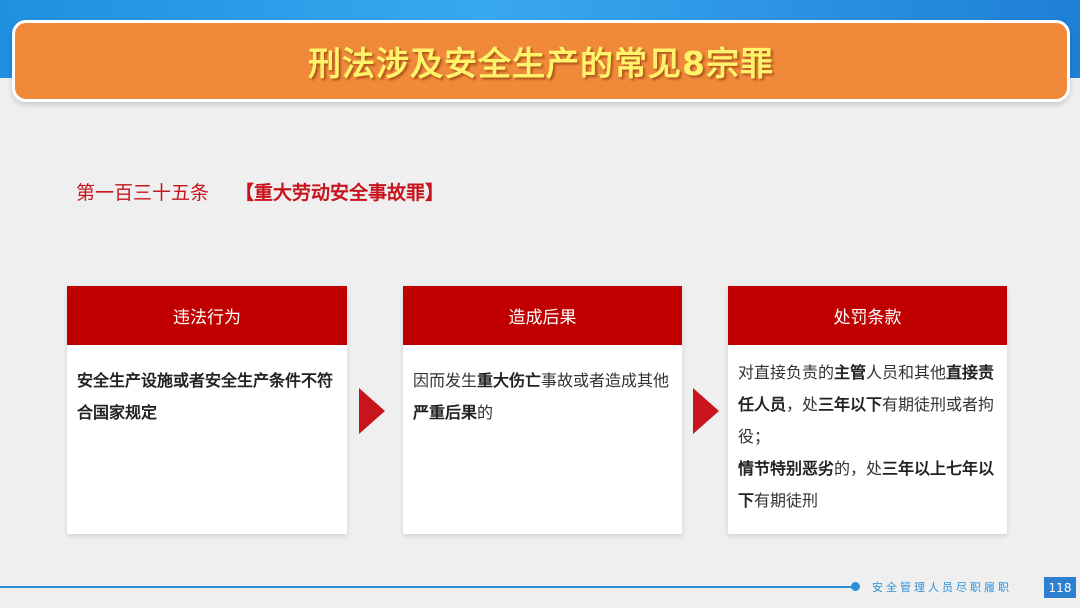  Describe the element at coordinates (445, 380) in the screenshot. I see `body-text: 因而发生` at that location.